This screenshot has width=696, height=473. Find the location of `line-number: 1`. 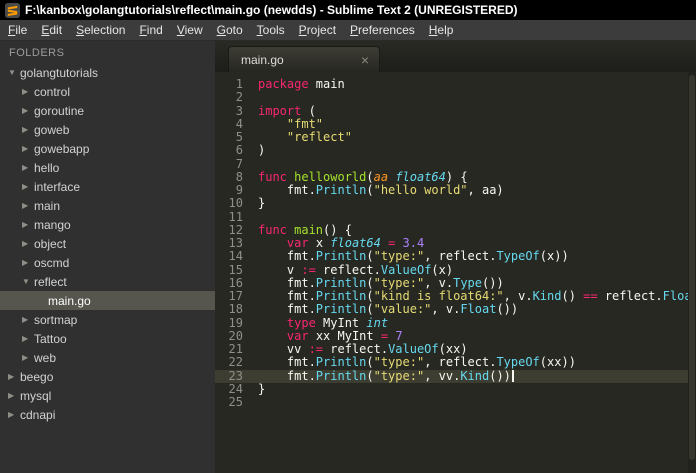

line-number: 1 is located at coordinates (229, 84).